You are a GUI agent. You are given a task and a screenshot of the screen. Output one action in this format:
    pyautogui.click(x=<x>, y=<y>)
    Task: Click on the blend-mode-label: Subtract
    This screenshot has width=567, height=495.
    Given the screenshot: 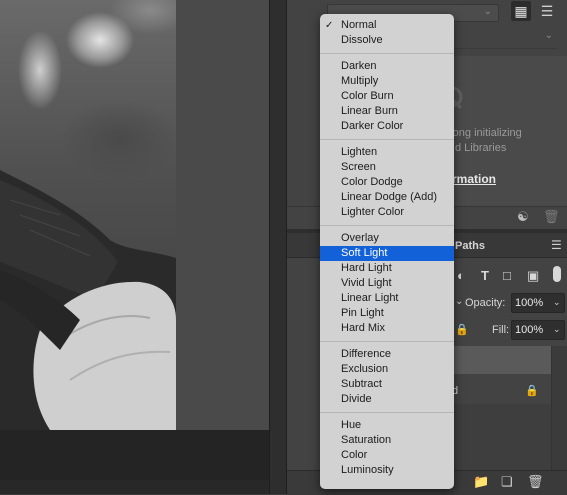 What is the action you would take?
    pyautogui.click(x=361, y=384)
    